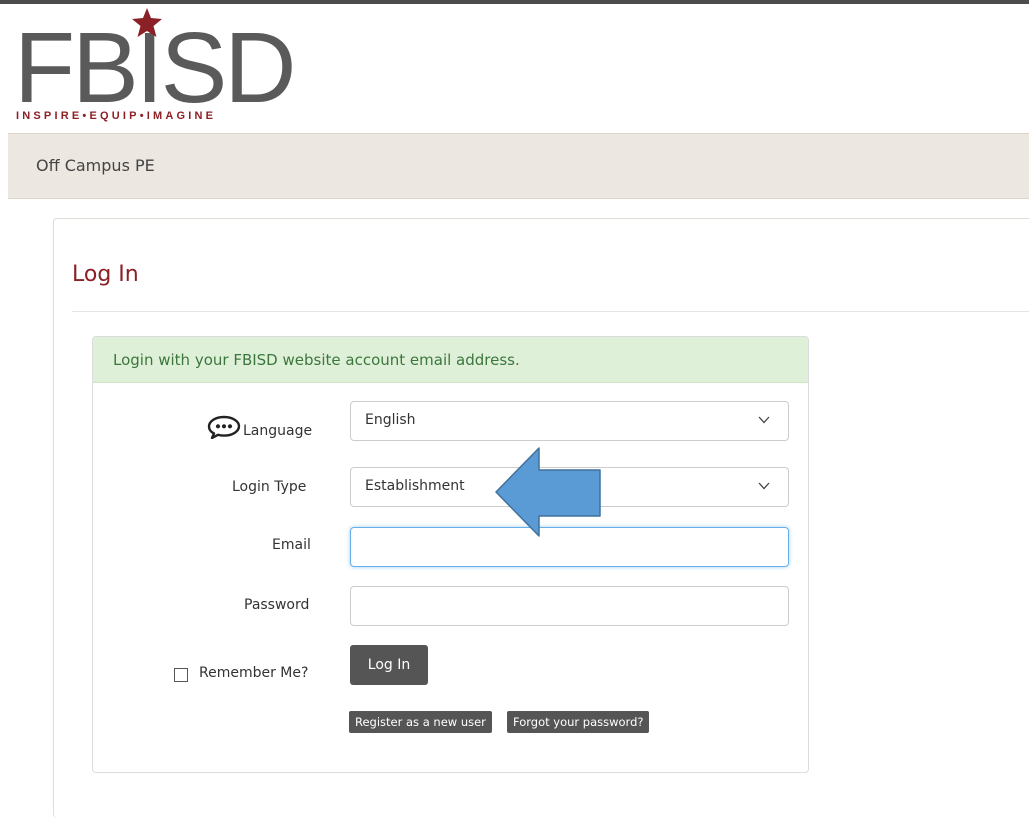 The image size is (1029, 818). Describe the element at coordinates (390, 420) in the screenshot. I see `language-selected-value: English` at that location.